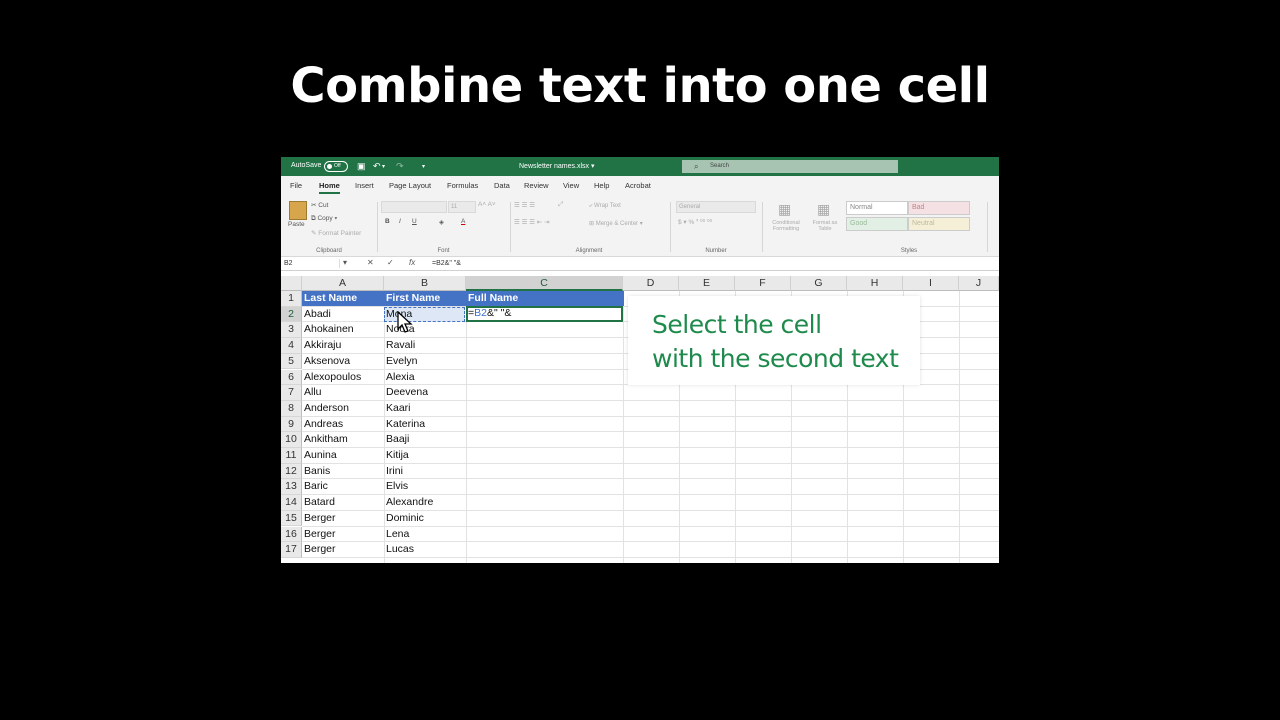  Describe the element at coordinates (394, 471) in the screenshot. I see `table-cell: Irini` at that location.